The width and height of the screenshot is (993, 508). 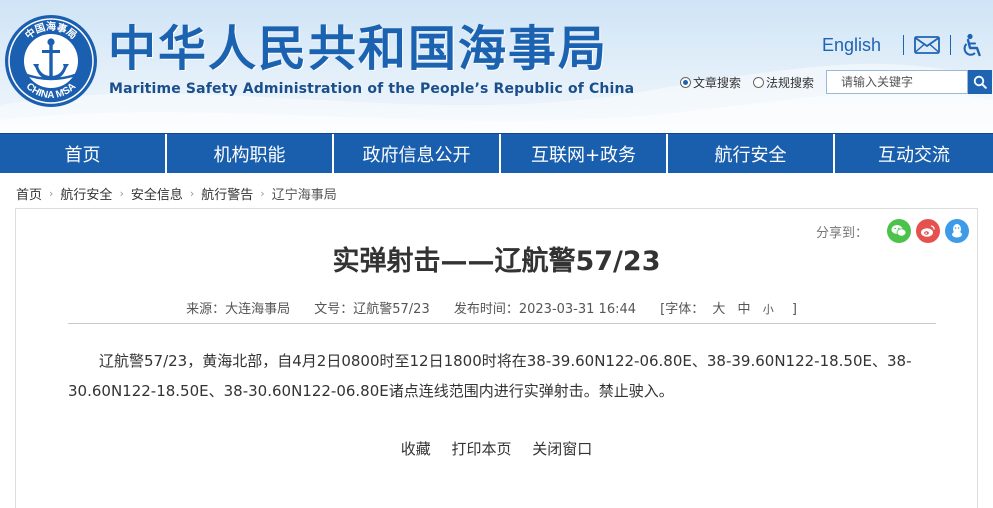 I want to click on font-size-label: [字体：, so click(x=682, y=309).